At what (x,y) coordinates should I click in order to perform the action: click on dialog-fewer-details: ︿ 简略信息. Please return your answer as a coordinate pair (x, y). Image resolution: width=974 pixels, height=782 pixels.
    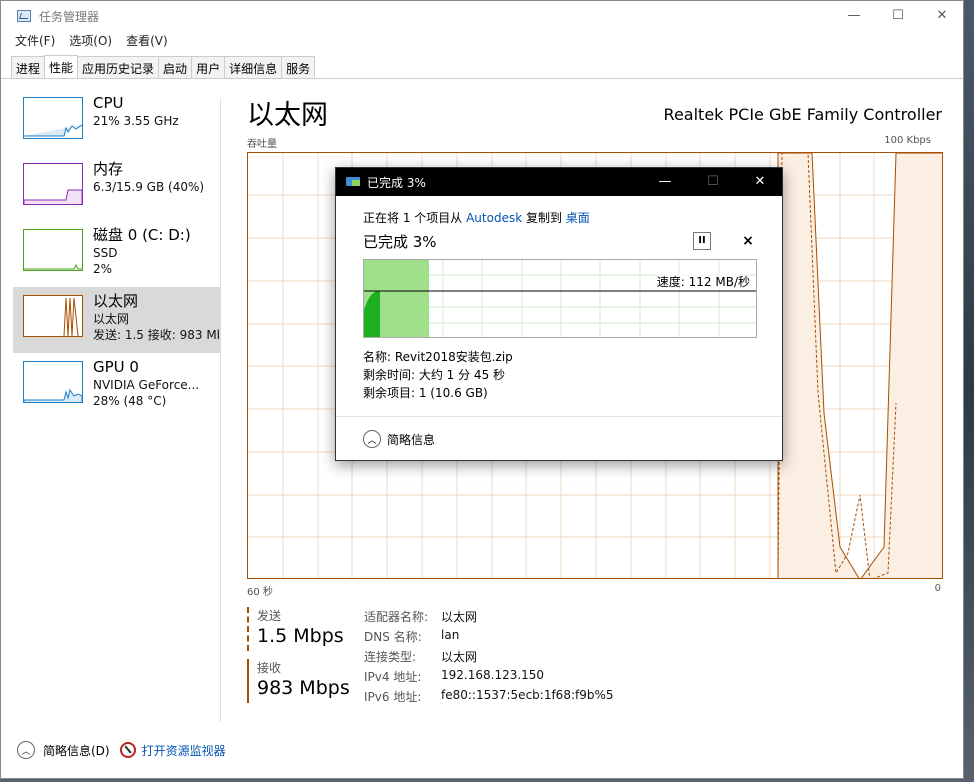
    Looking at the image, I should click on (399, 439).